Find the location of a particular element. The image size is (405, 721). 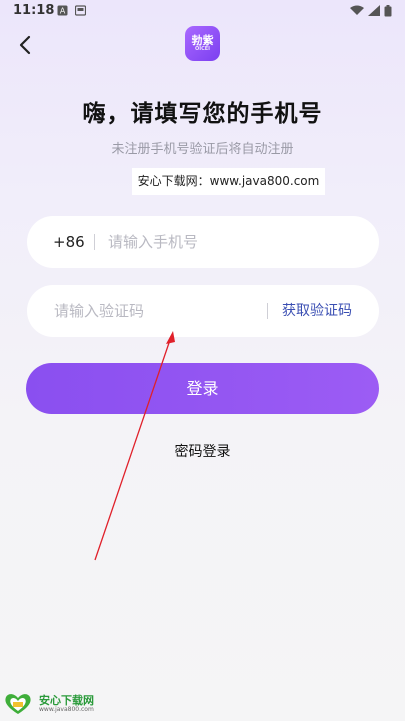

a-letter-icon: A is located at coordinates (62, 10).